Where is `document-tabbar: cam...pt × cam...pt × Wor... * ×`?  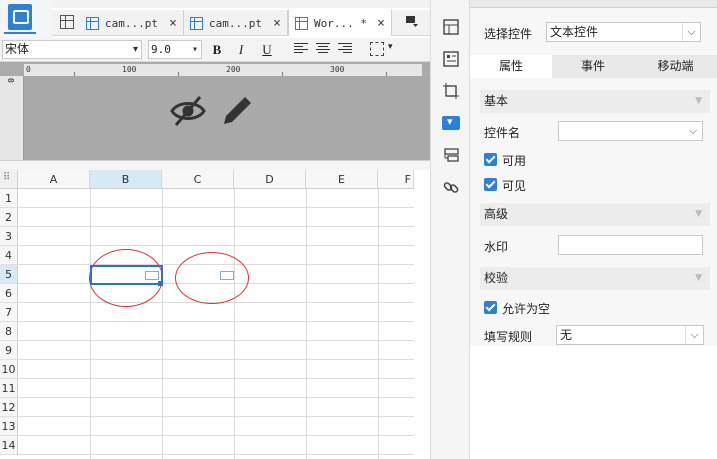 document-tabbar: cam...pt × cam...pt × Wor... * × is located at coordinates (241, 23).